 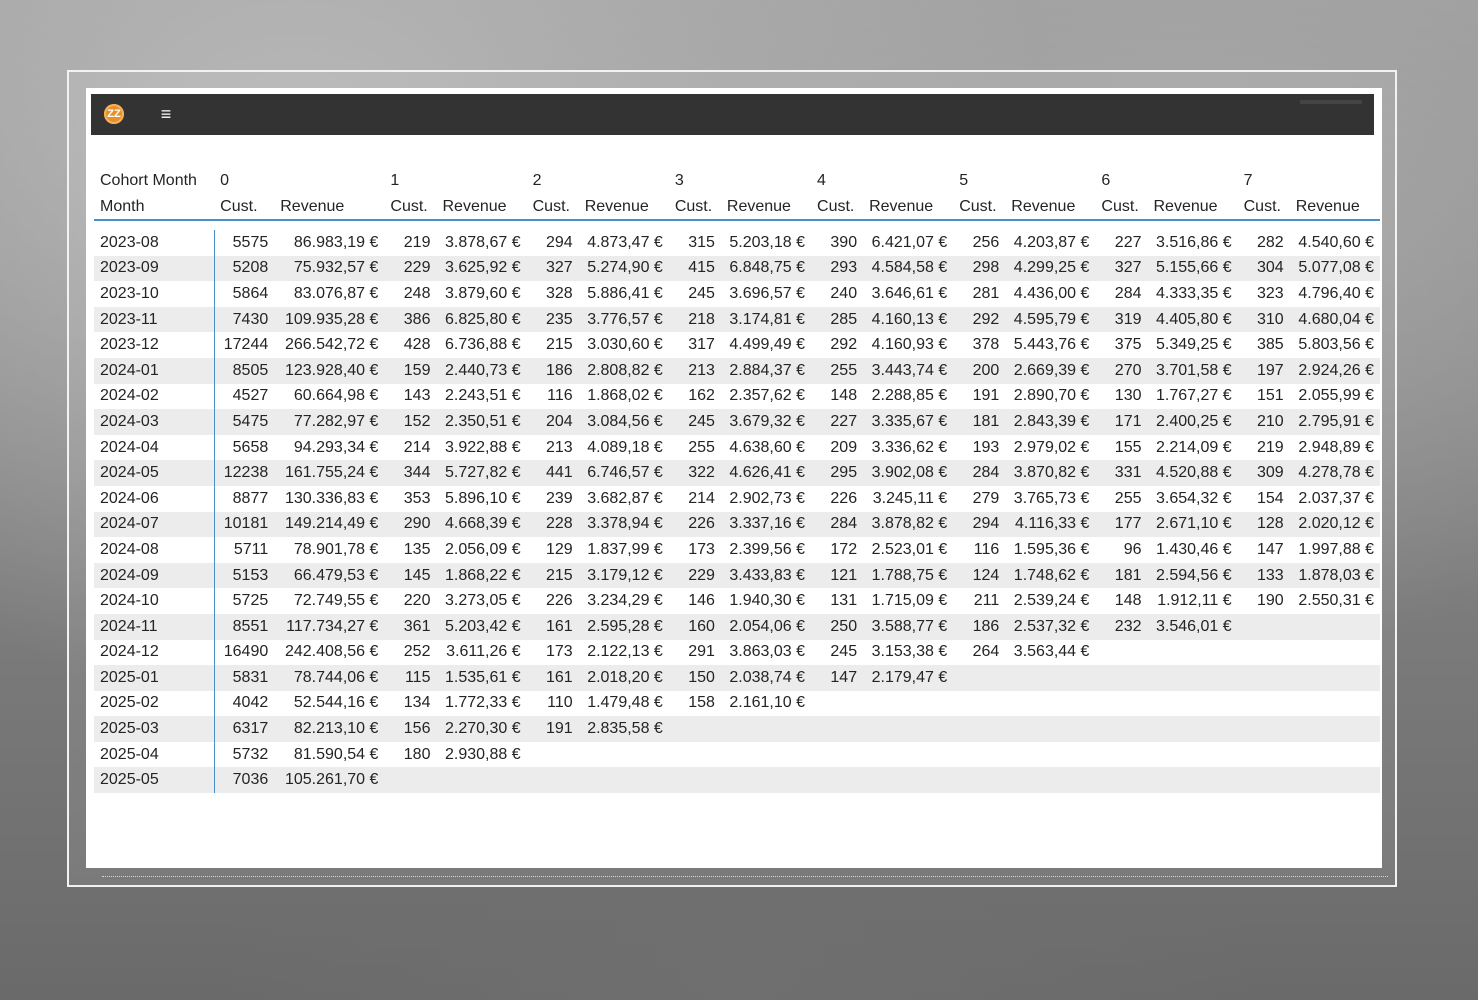 What do you see at coordinates (598, 181) in the screenshot?
I see `column-group-header: 2` at bounding box center [598, 181].